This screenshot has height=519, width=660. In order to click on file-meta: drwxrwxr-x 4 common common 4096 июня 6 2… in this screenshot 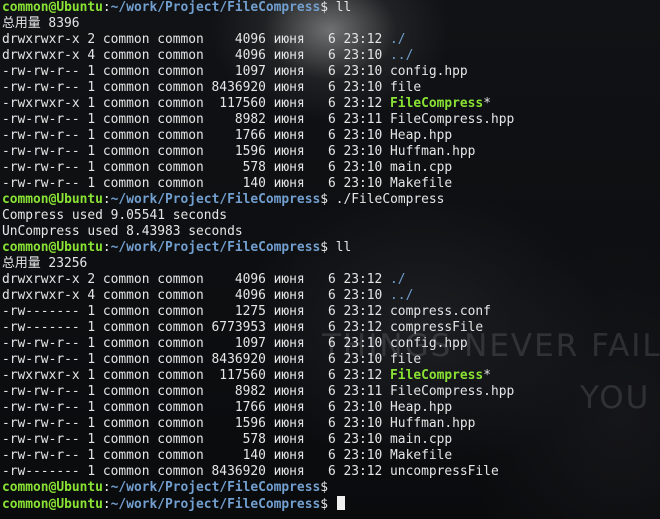, I will do `click(196, 55)`.